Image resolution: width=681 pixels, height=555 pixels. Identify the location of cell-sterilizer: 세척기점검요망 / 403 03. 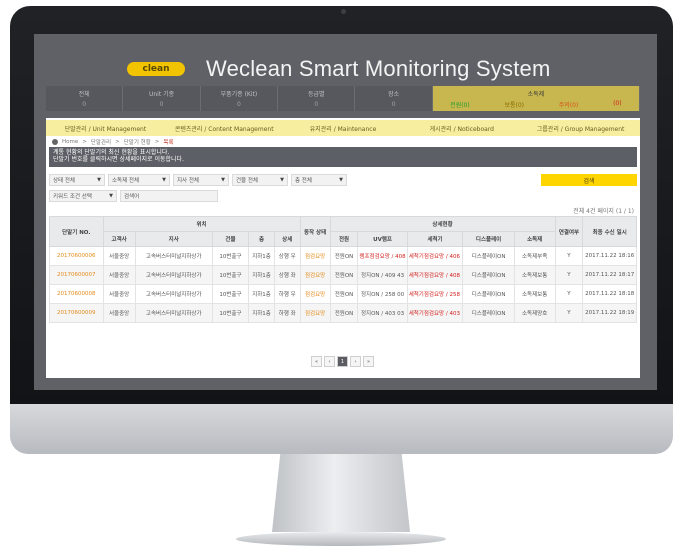
(435, 313).